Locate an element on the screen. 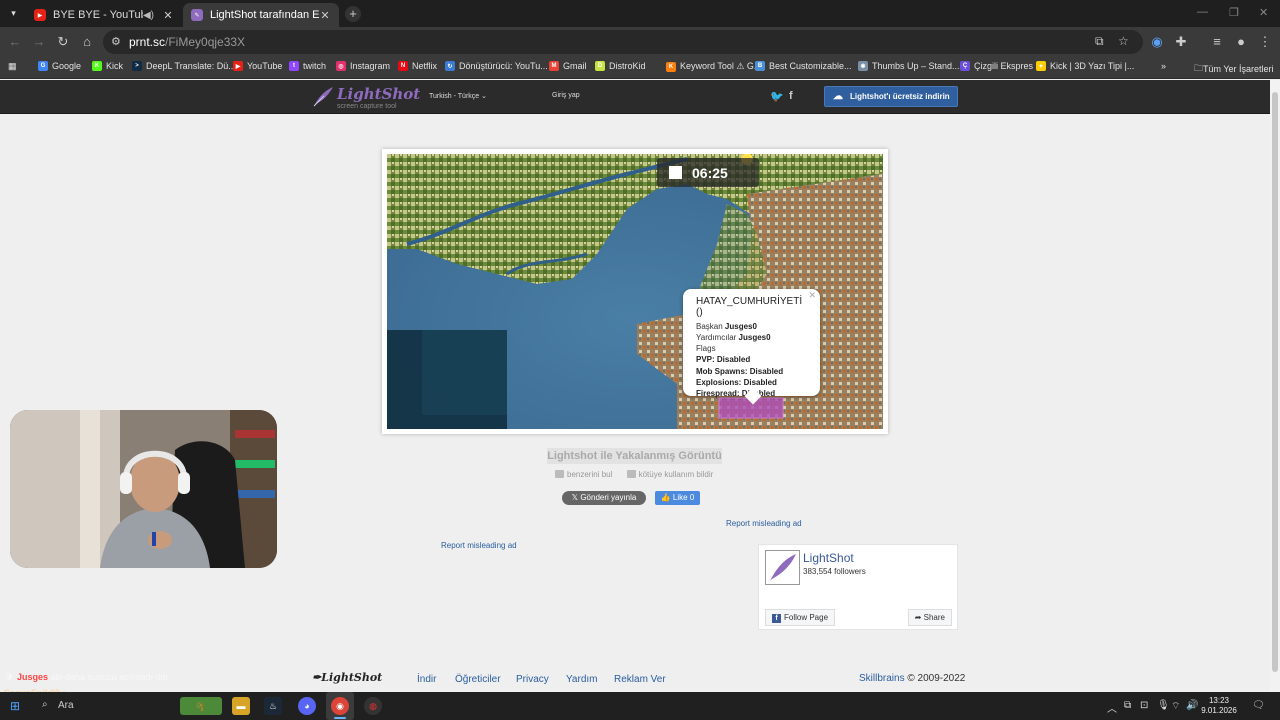 The height and width of the screenshot is (720, 1280). forward-icon: → is located at coordinates (39, 42).